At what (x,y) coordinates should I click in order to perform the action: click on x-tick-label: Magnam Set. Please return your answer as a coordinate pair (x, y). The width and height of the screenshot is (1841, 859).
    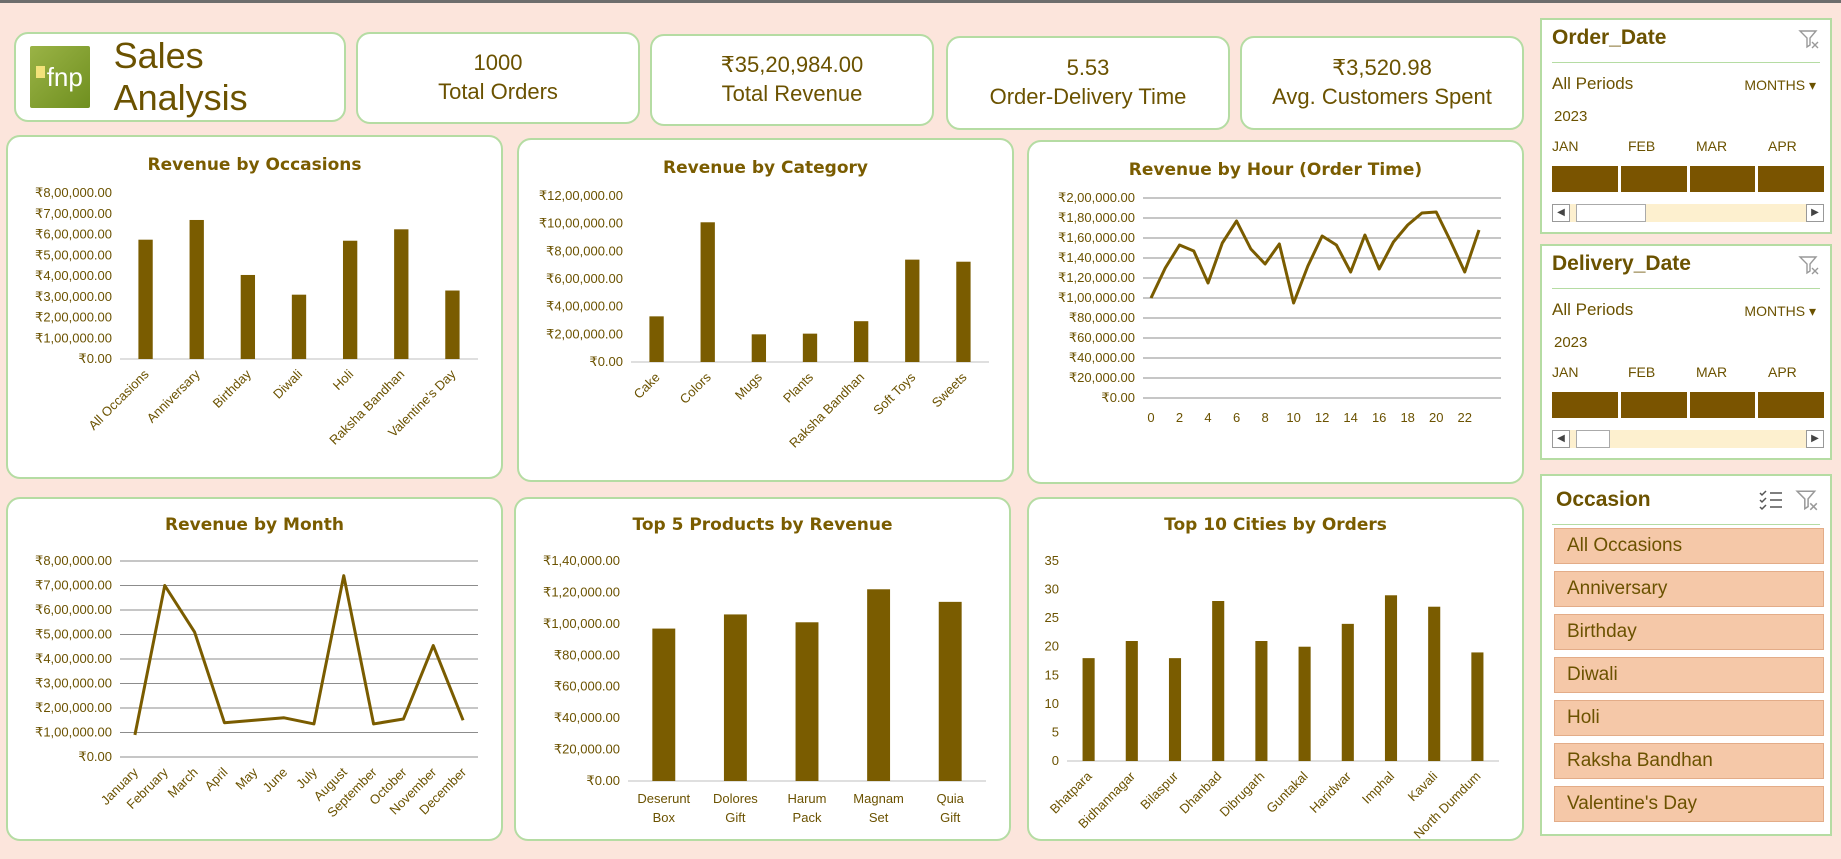
    Looking at the image, I should click on (878, 808).